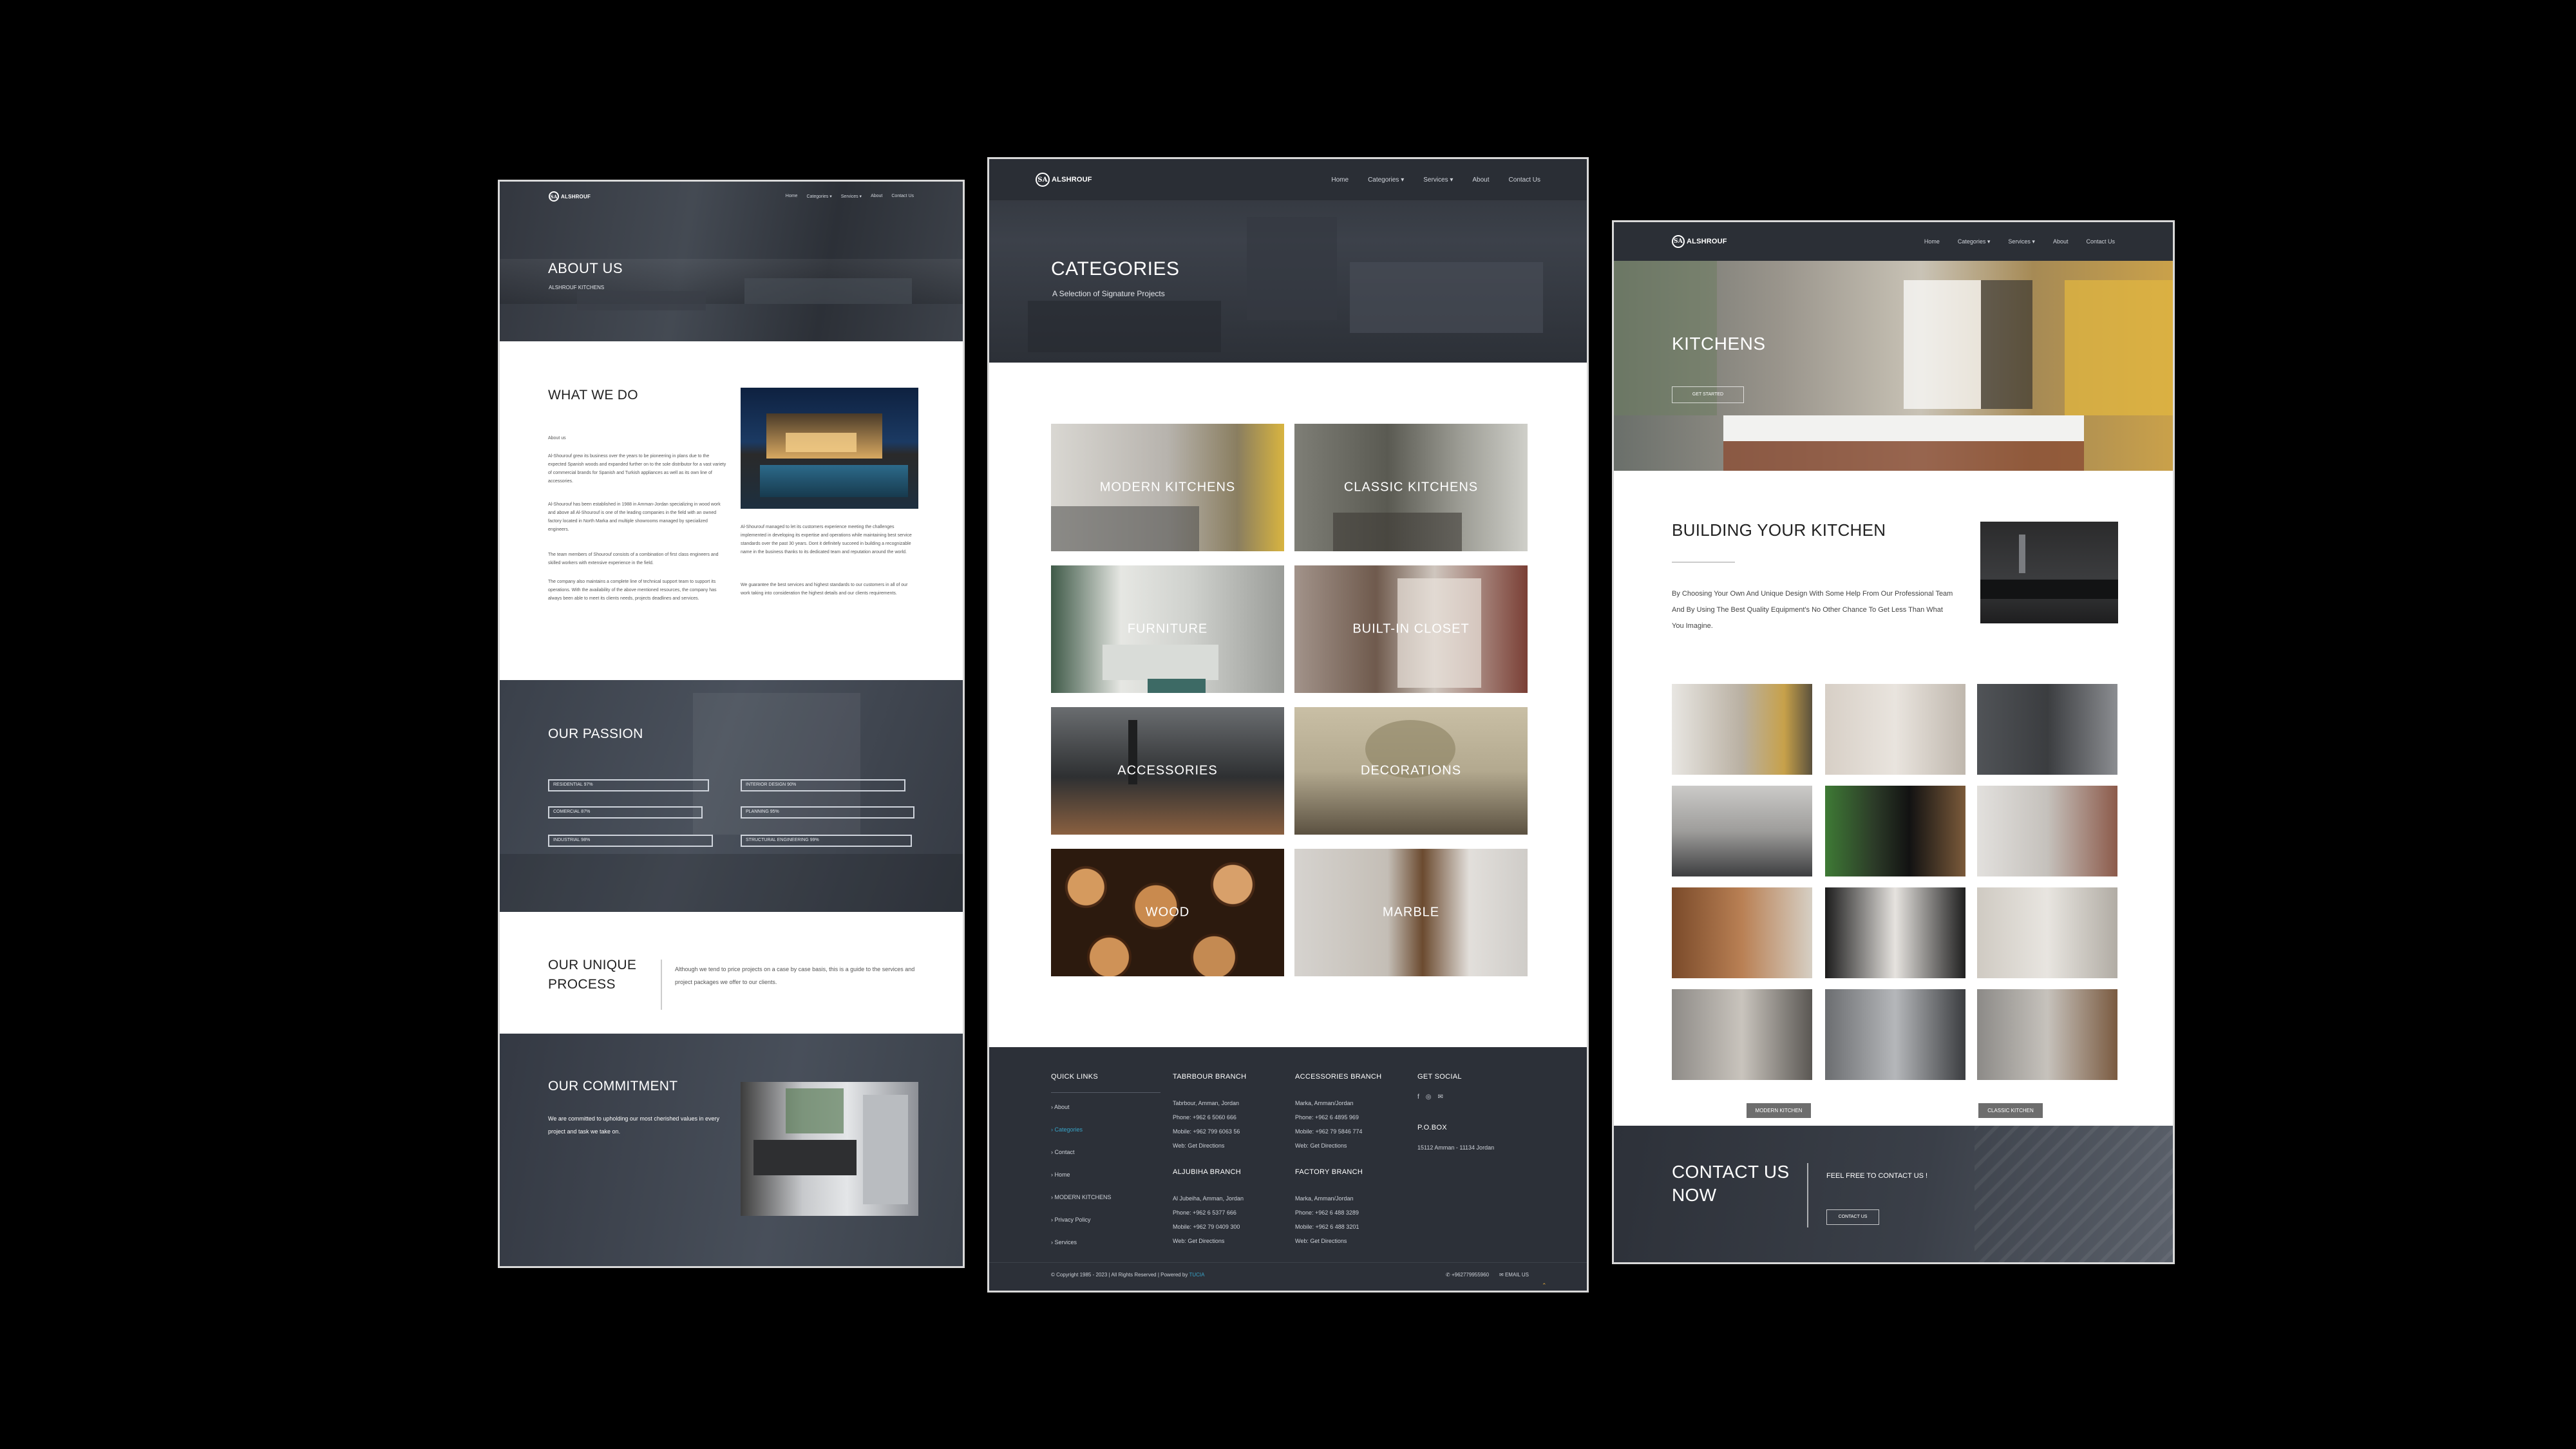 Image resolution: width=2576 pixels, height=1449 pixels. I want to click on aljubiha-title: ALJUBIHA BRANCH, so click(1207, 1172).